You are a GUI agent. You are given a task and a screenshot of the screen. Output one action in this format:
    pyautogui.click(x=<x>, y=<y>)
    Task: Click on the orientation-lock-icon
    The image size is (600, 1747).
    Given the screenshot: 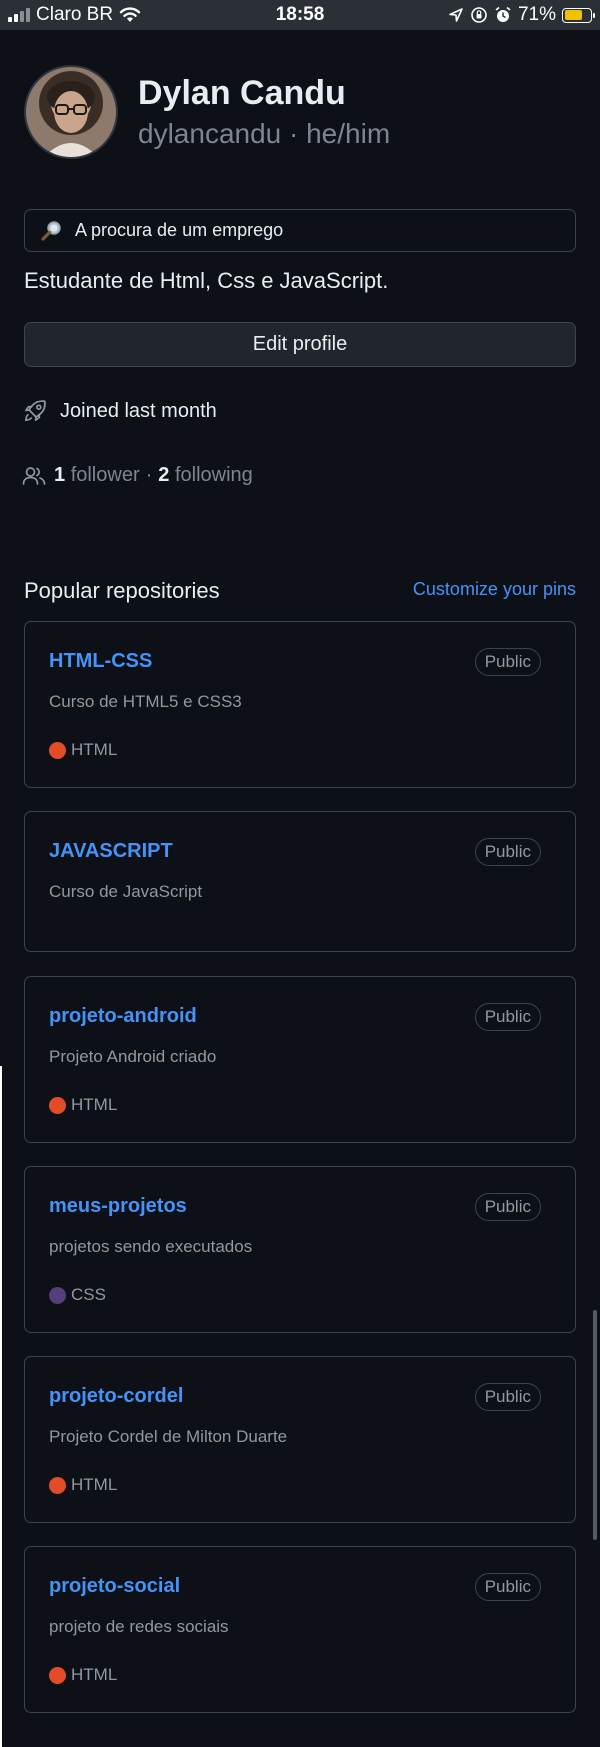 What is the action you would take?
    pyautogui.click(x=479, y=15)
    